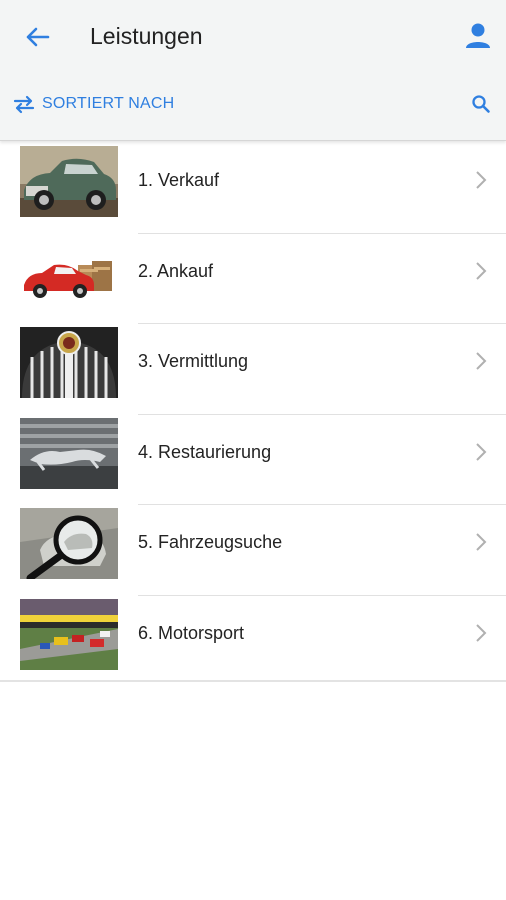 The image size is (506, 900). I want to click on service-label: 6. Motorsport, so click(191, 632).